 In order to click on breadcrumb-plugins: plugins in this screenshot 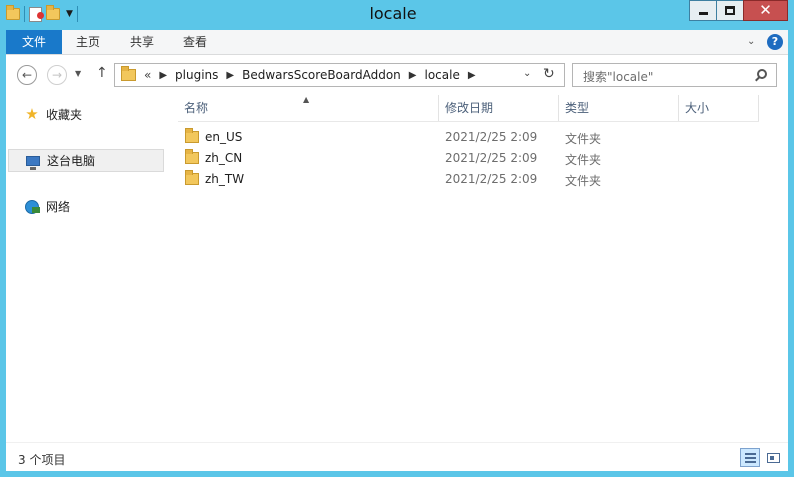, I will do `click(196, 75)`.